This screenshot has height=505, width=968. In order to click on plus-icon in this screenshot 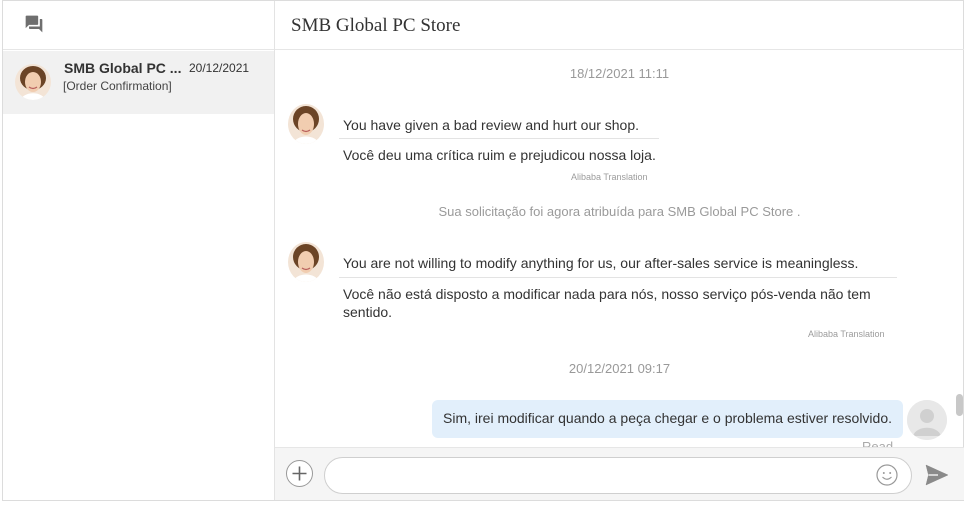, I will do `click(299, 473)`.